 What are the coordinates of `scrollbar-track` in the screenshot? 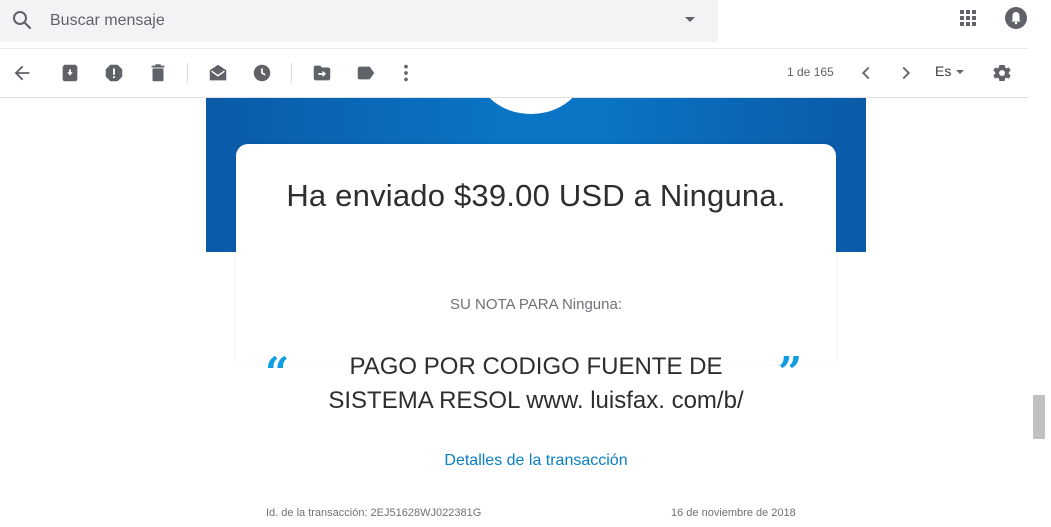 It's located at (1039, 263).